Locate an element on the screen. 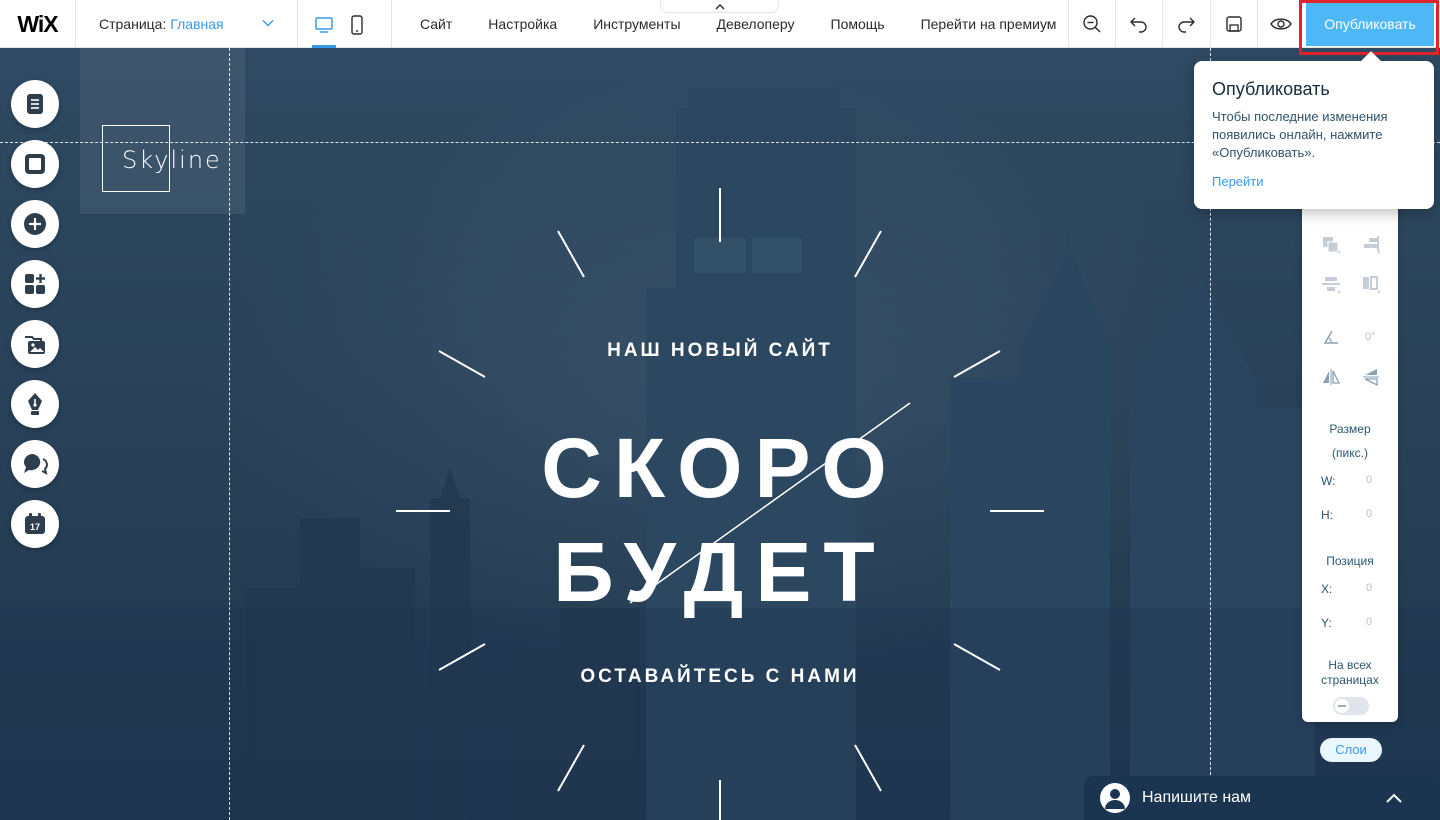  background-icon is located at coordinates (35, 164).